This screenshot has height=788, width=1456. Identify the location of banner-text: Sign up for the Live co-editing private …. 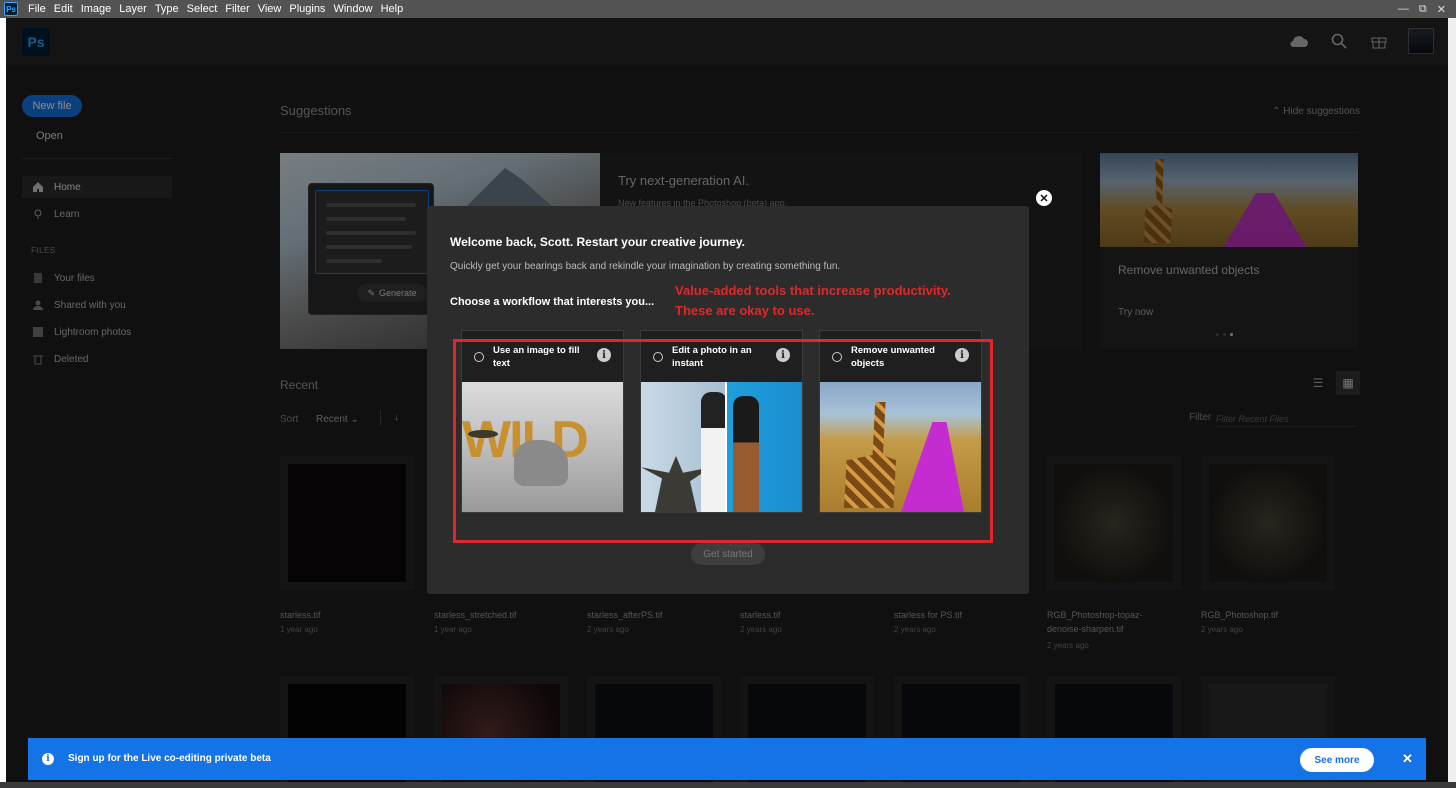
(169, 758).